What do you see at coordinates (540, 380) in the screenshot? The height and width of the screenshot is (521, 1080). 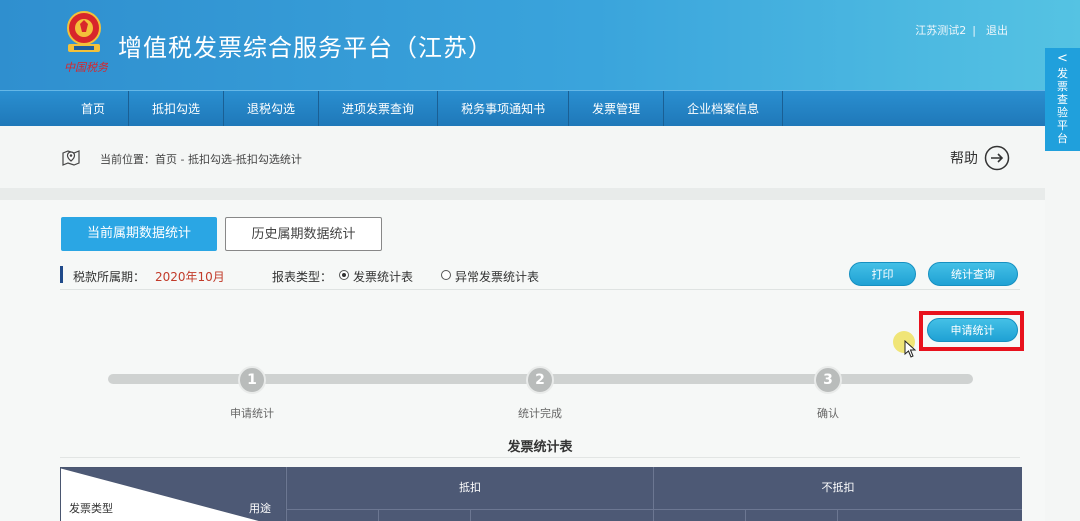 I see `step-2-circle: 2` at bounding box center [540, 380].